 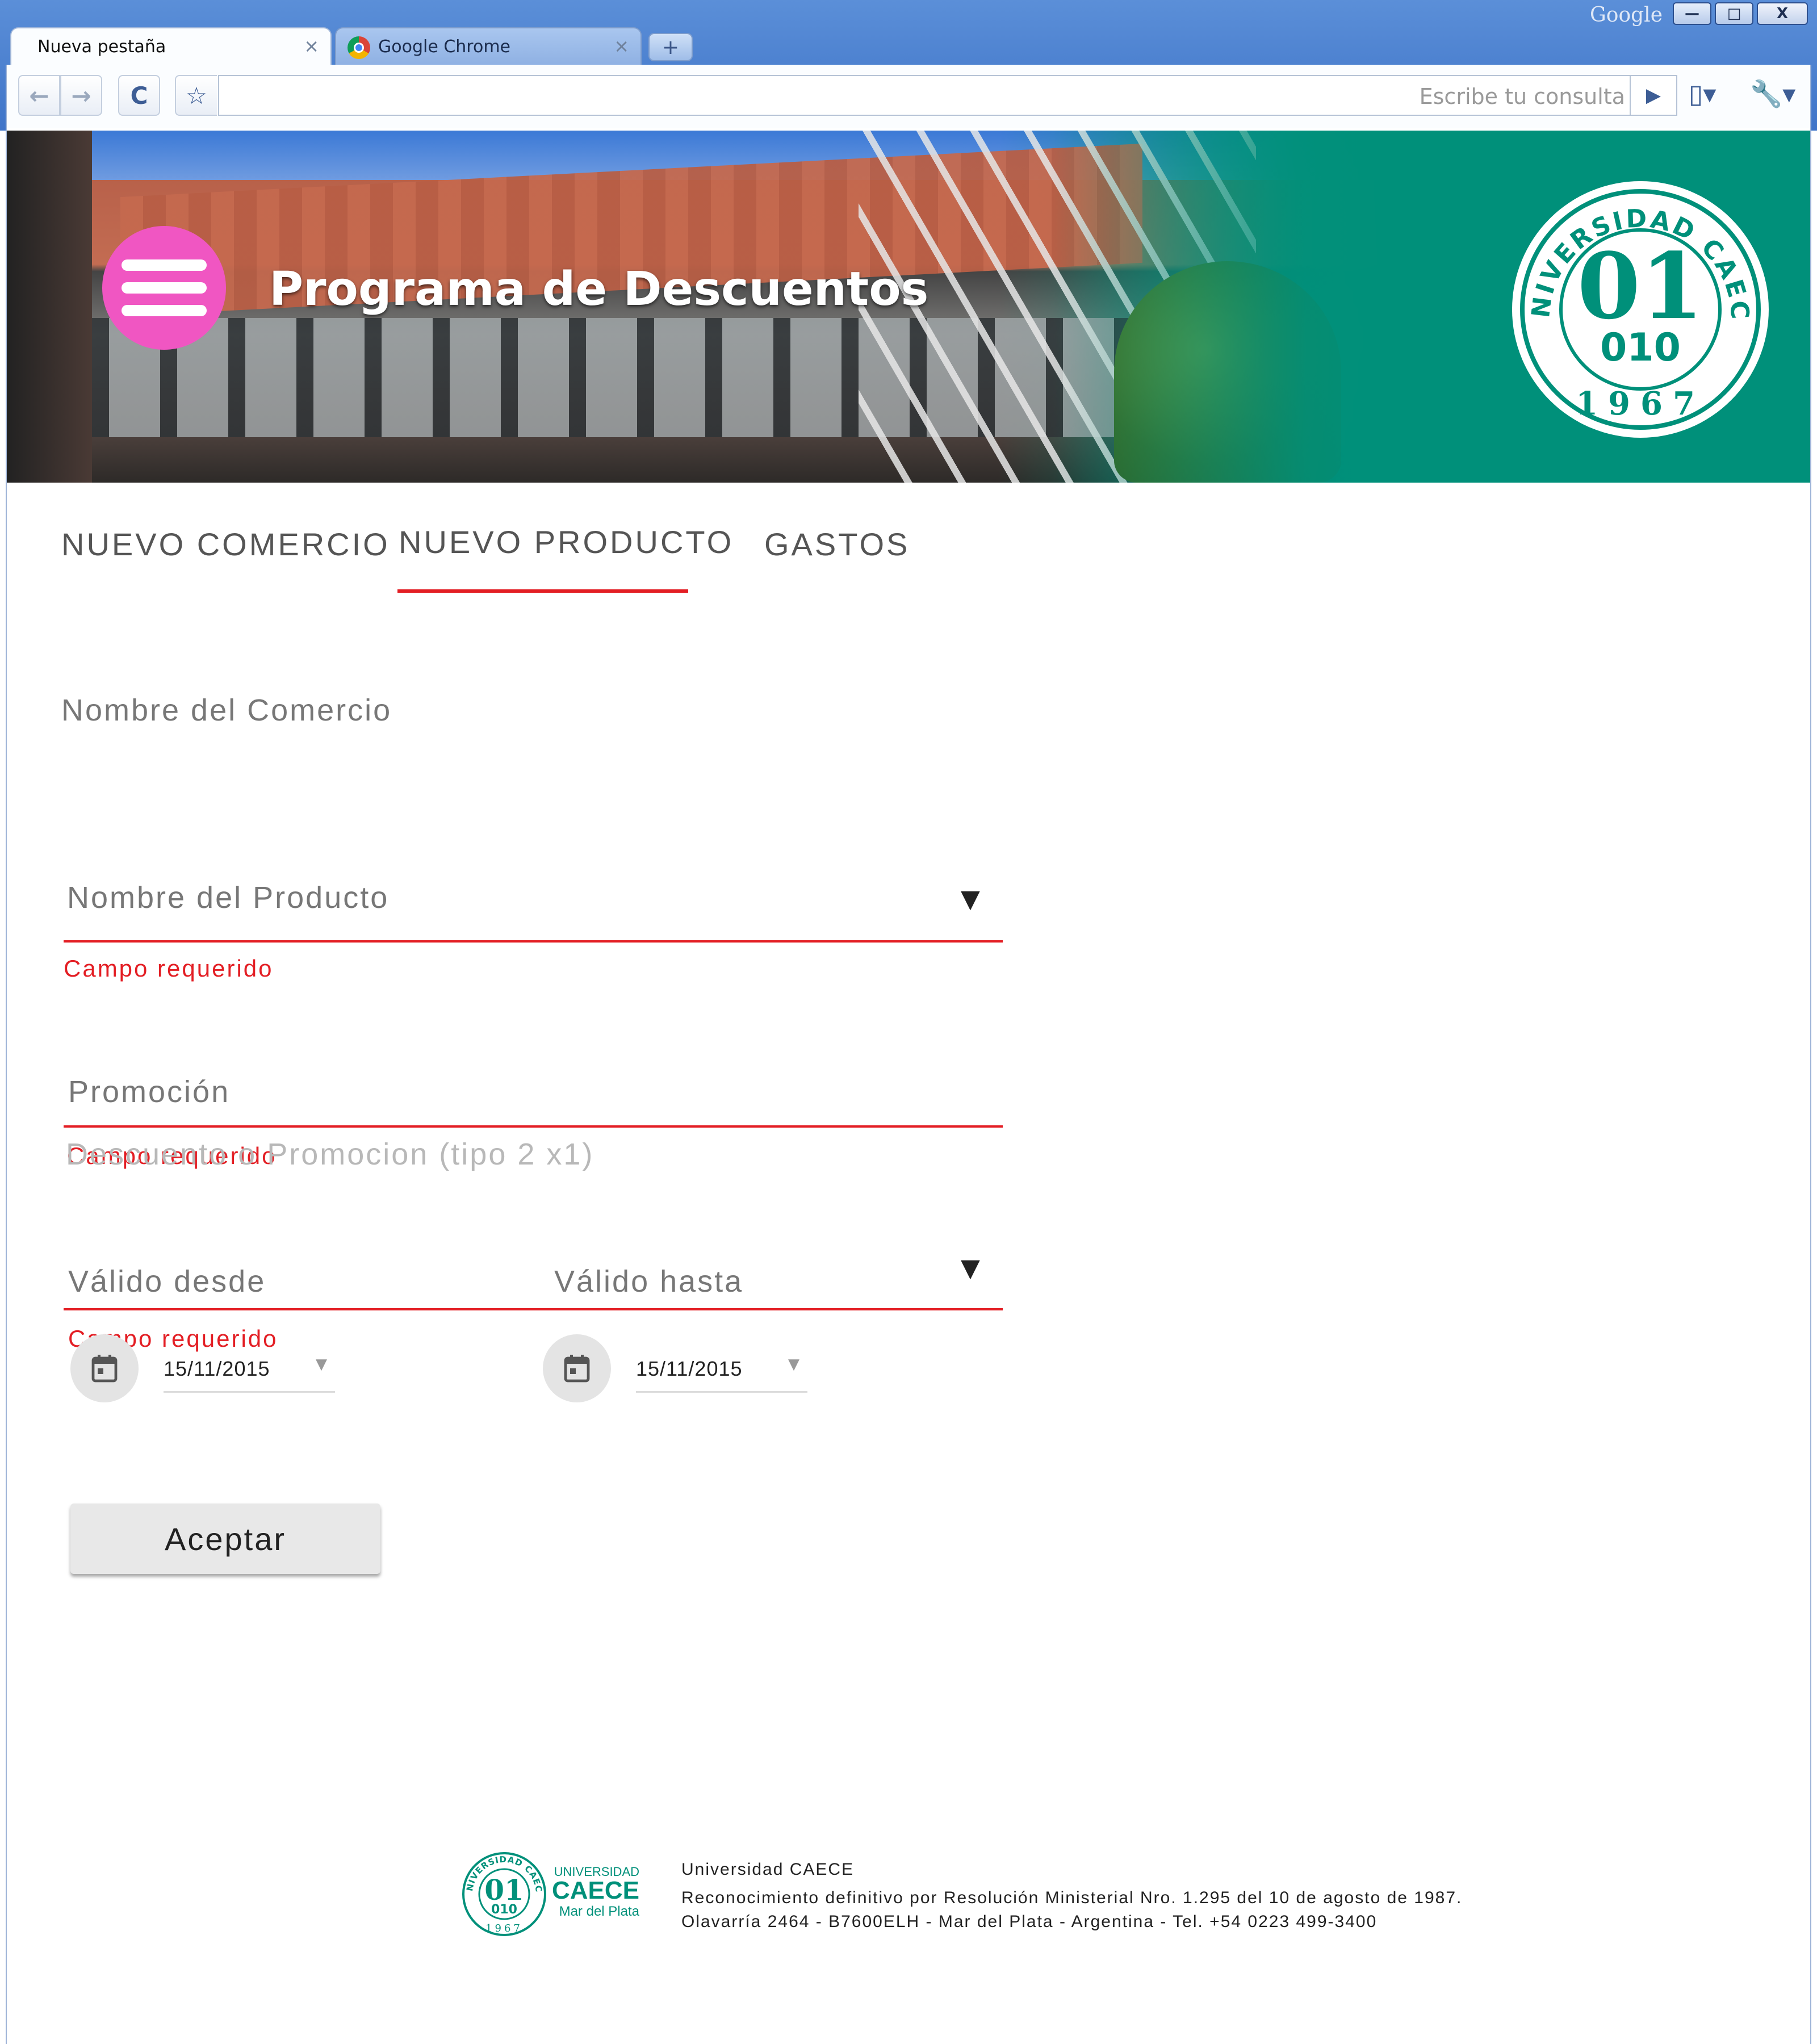 I want to click on close-window-button: X, so click(x=1783, y=13).